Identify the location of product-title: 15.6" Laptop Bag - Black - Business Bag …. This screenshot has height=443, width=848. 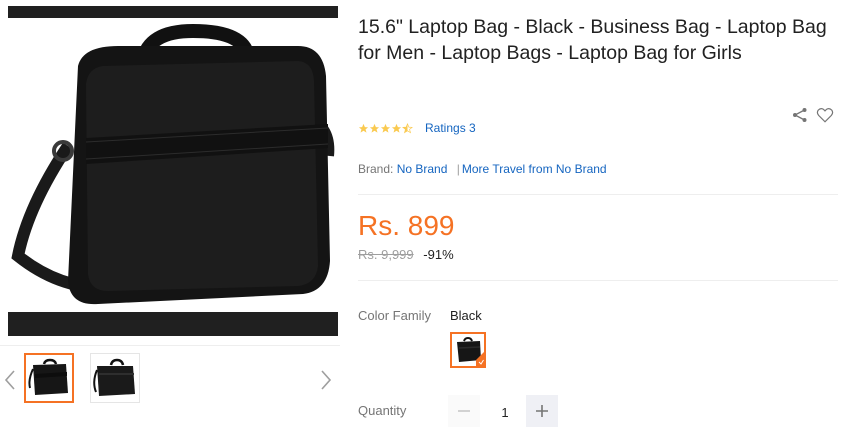
(592, 40).